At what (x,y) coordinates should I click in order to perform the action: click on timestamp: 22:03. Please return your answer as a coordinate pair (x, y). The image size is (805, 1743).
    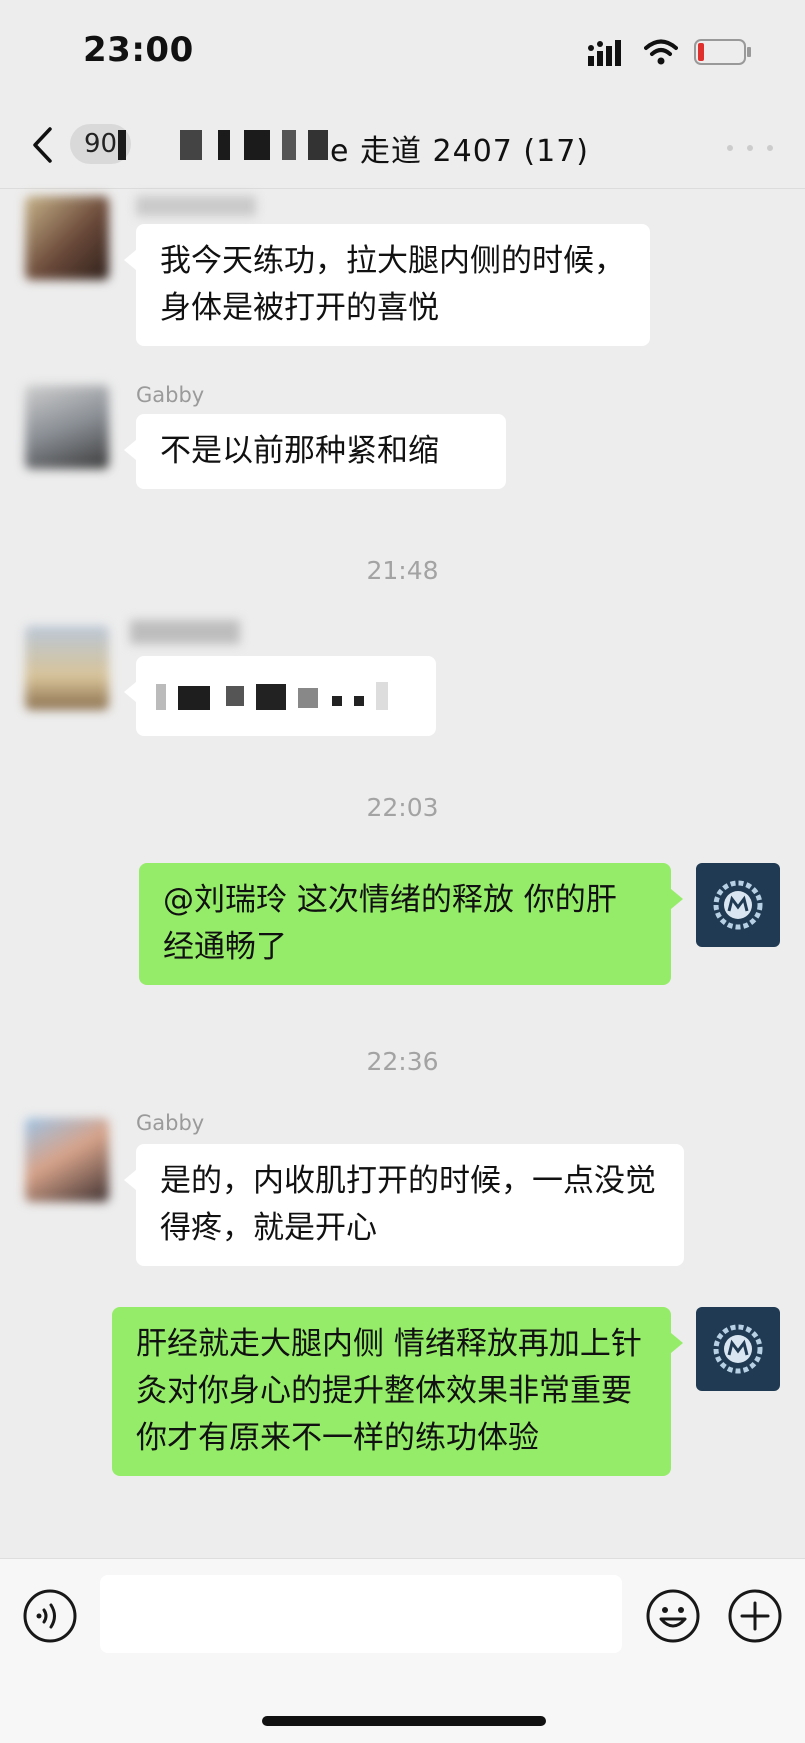
    Looking at the image, I should click on (402, 807).